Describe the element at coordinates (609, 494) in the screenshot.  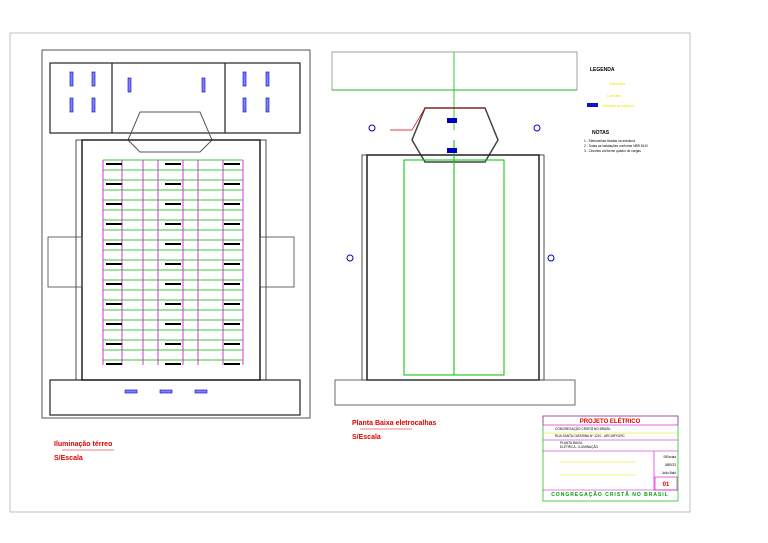
I see `title-block-footer: CONGREGAÇÃO CRISTÃ NO BRASIL` at that location.